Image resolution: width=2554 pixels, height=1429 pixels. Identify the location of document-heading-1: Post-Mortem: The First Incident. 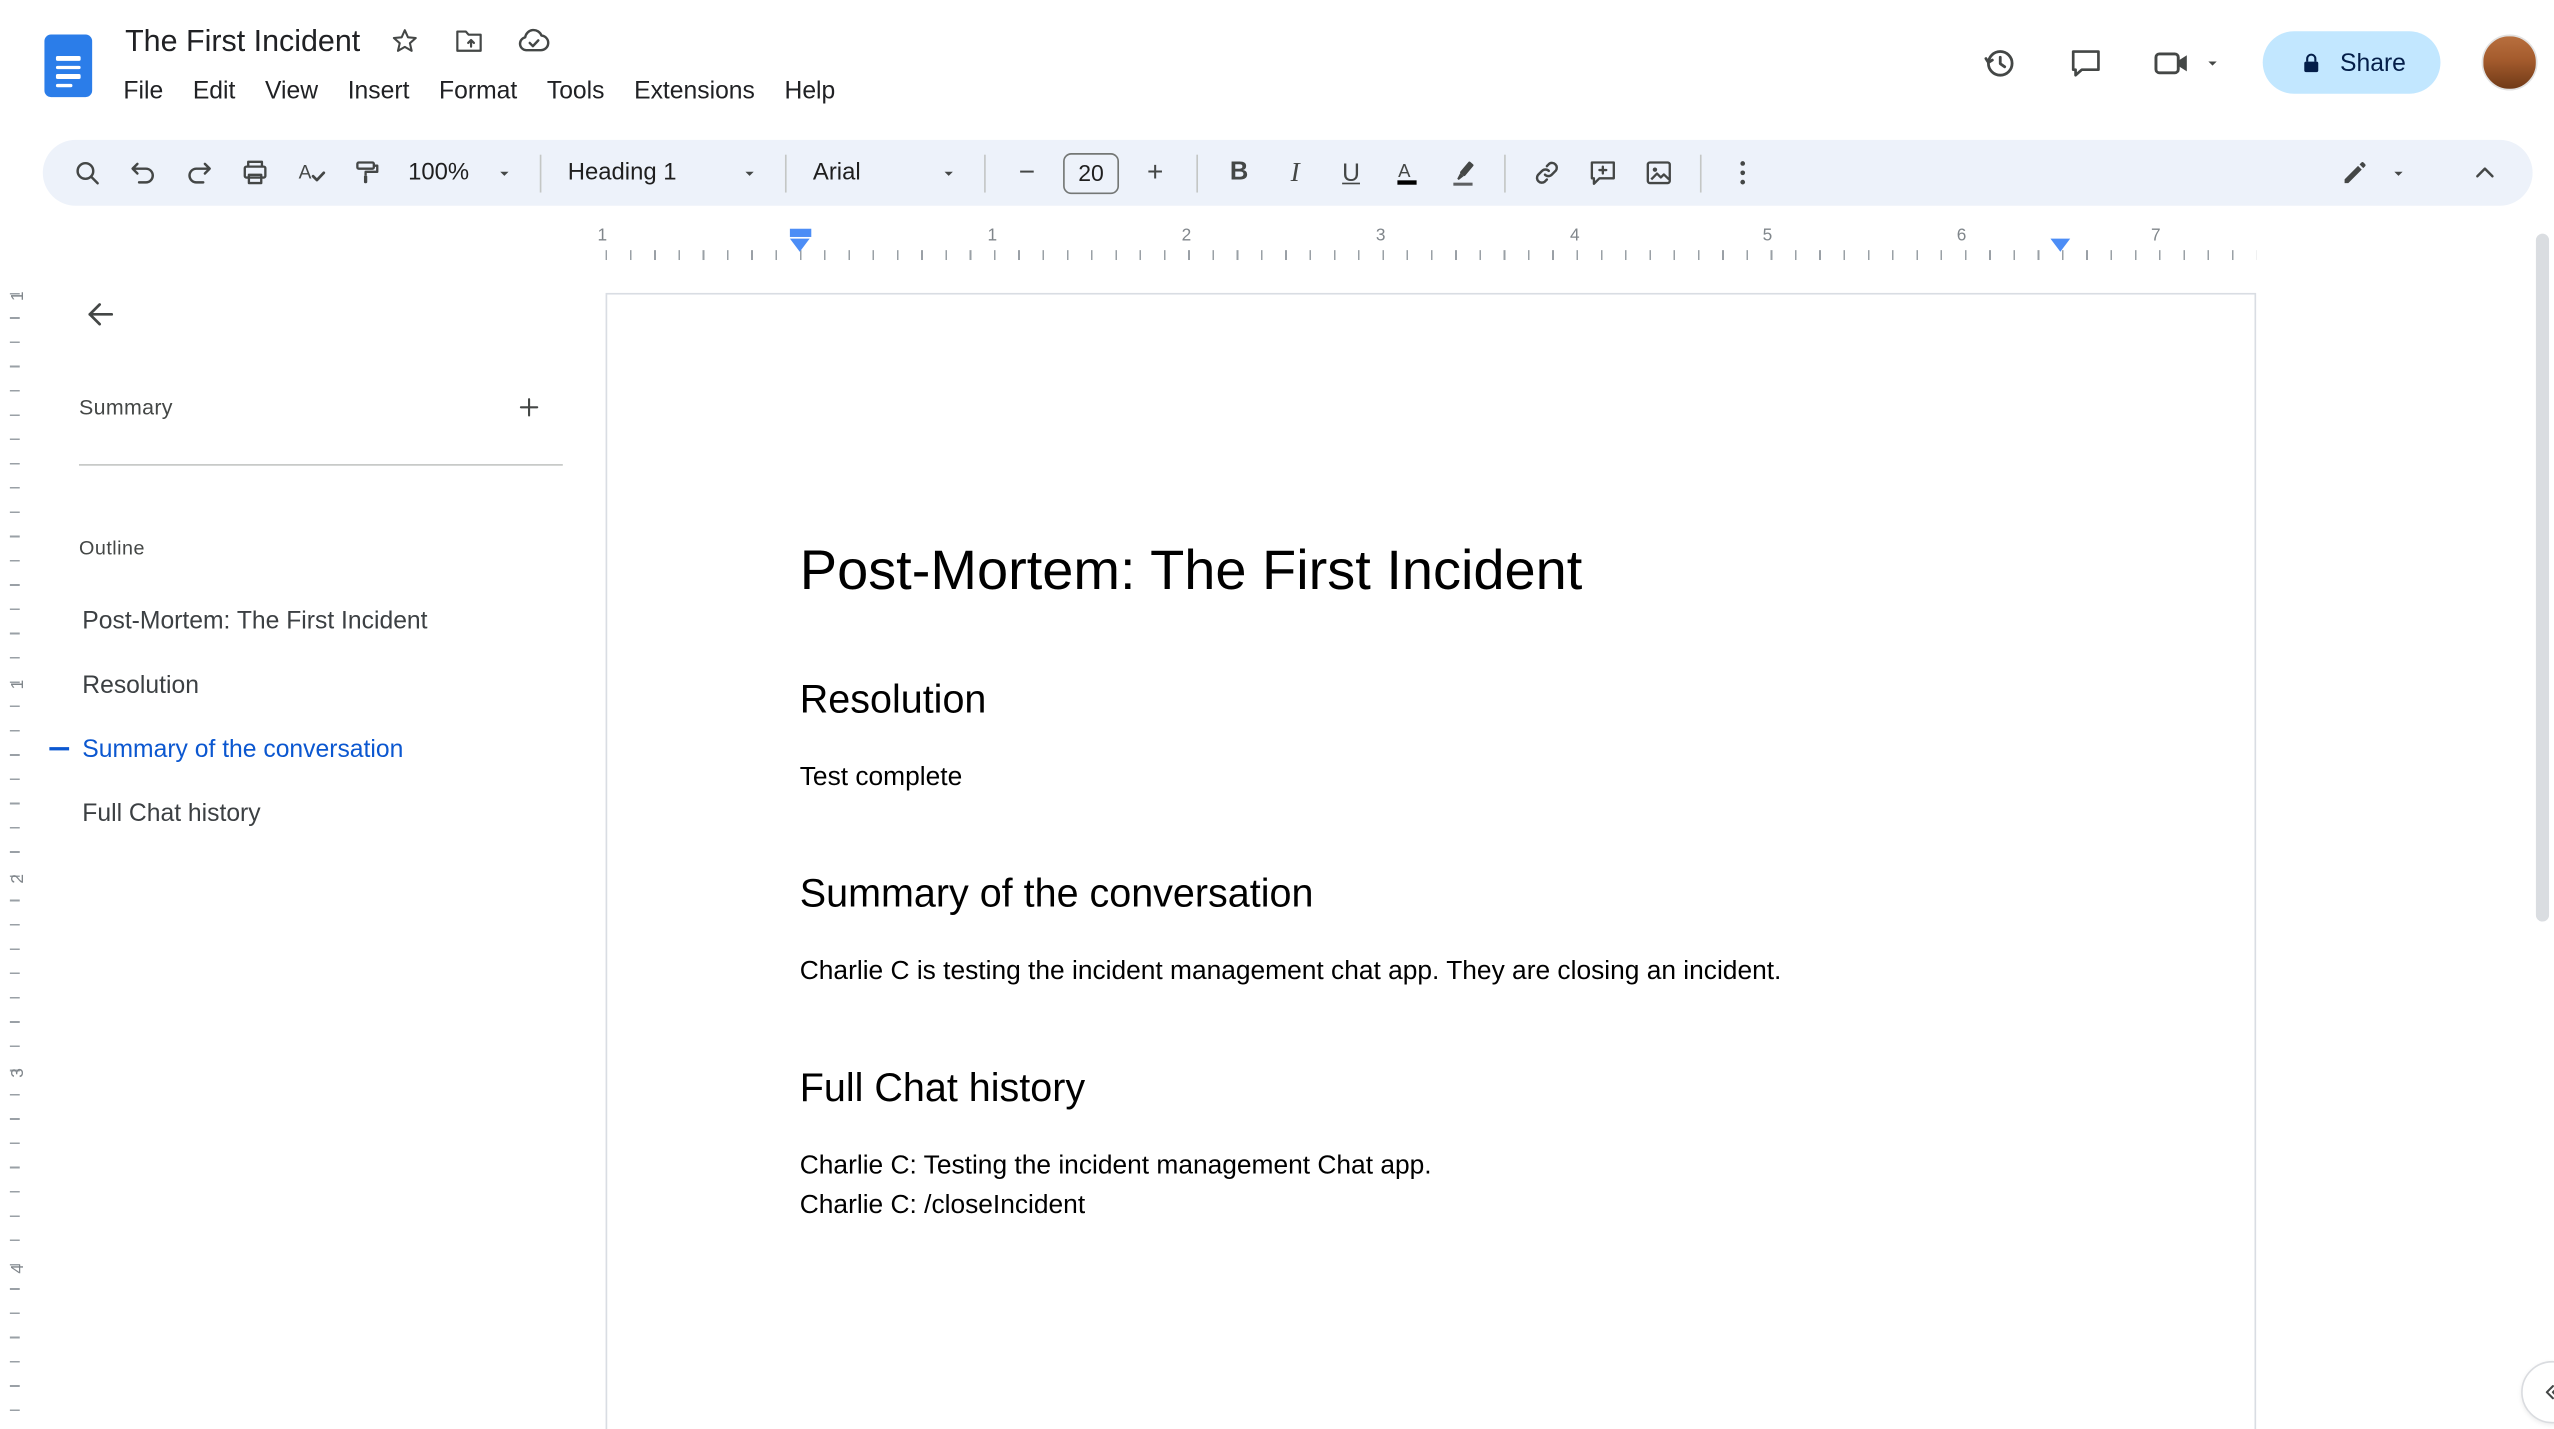
(1428, 571).